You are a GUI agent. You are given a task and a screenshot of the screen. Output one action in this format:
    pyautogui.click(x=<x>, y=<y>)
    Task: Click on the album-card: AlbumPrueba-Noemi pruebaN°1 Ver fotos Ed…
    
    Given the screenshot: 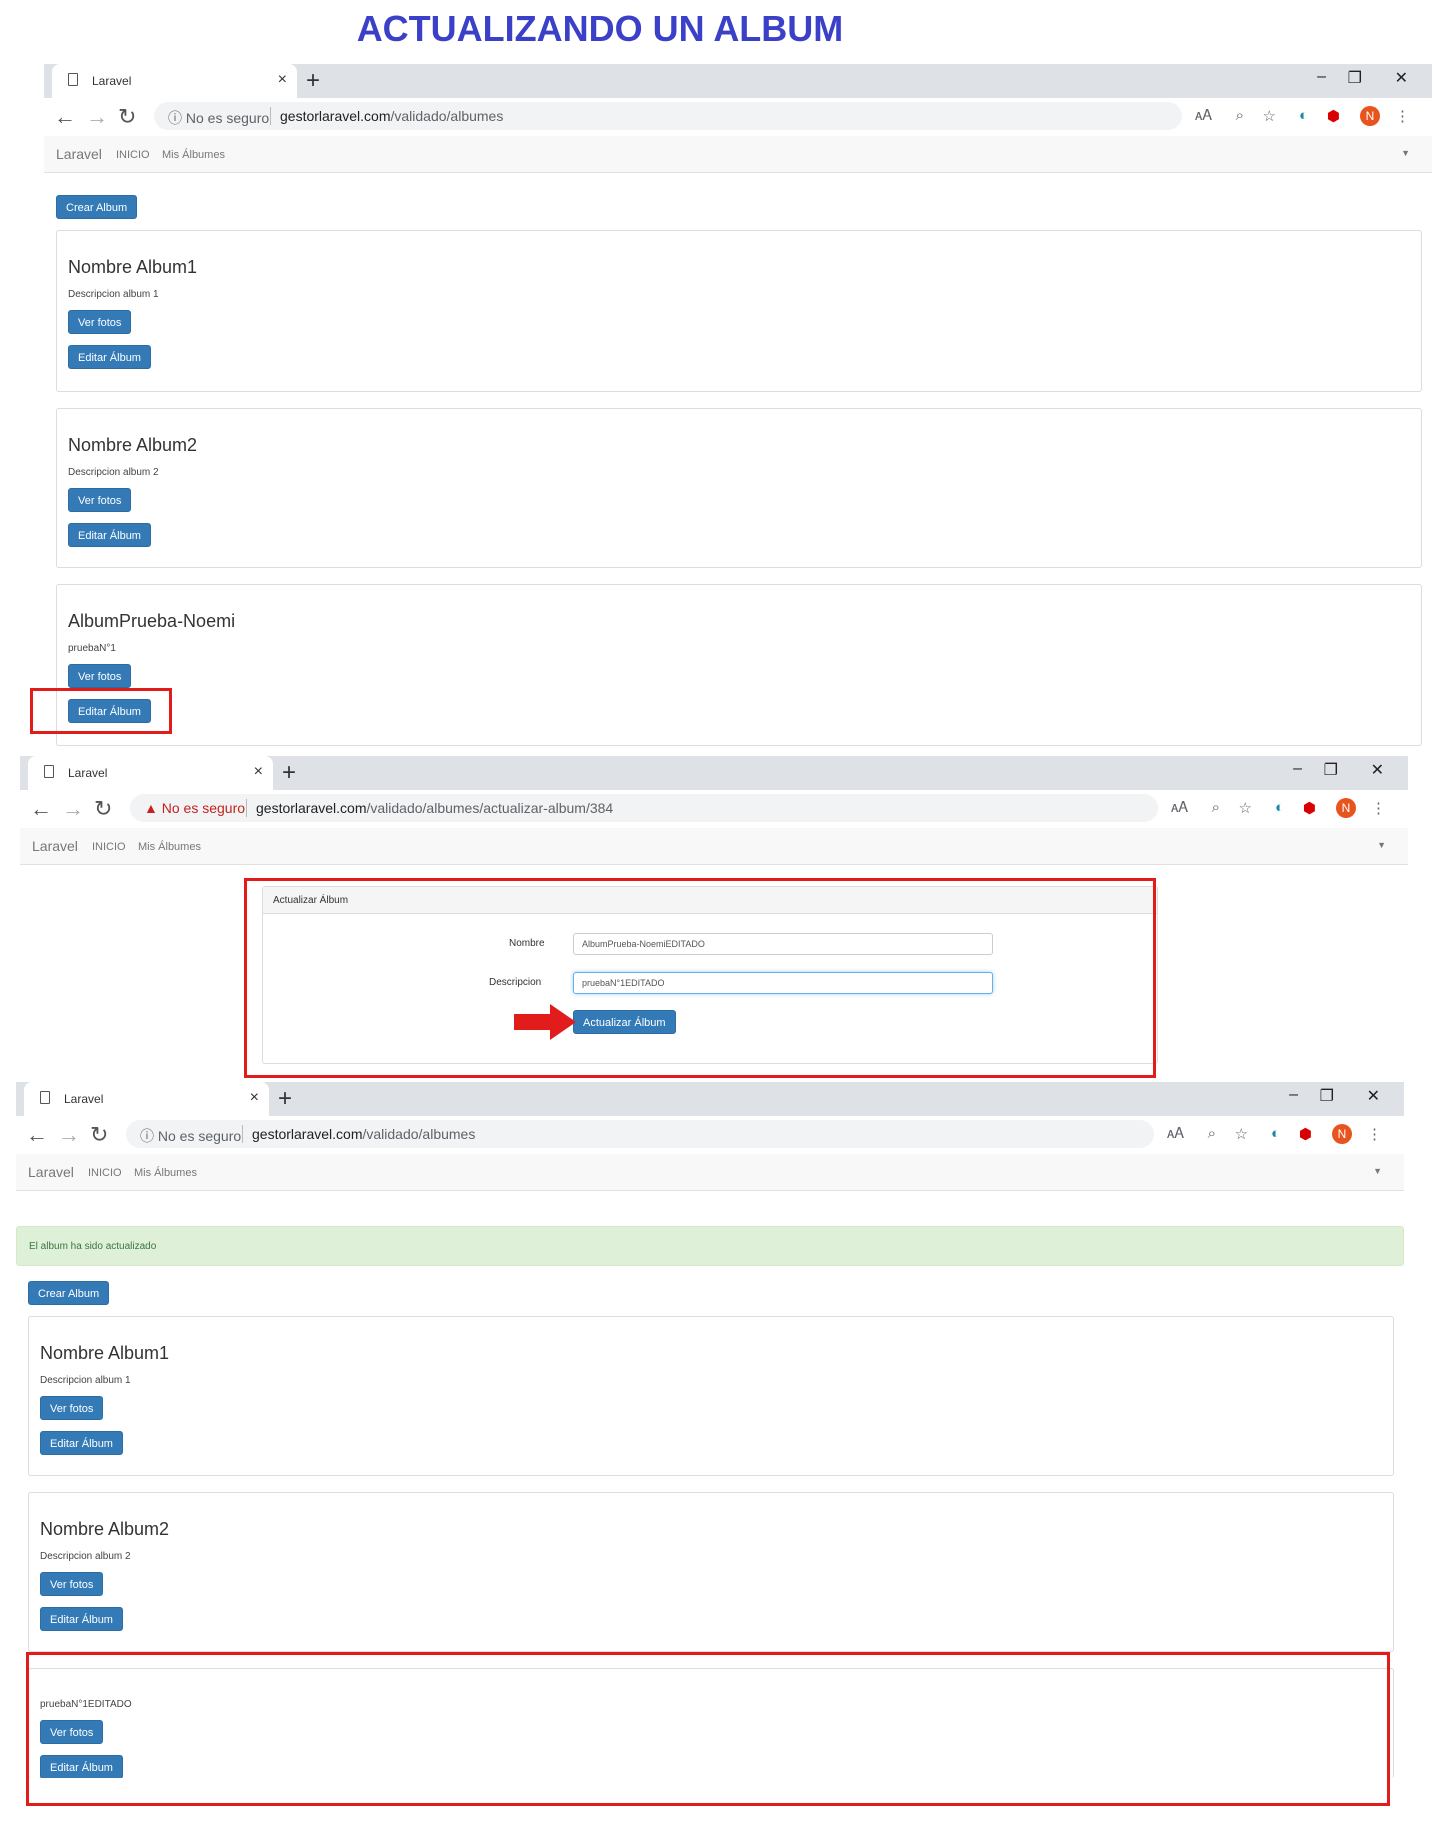 What is the action you would take?
    pyautogui.click(x=739, y=665)
    